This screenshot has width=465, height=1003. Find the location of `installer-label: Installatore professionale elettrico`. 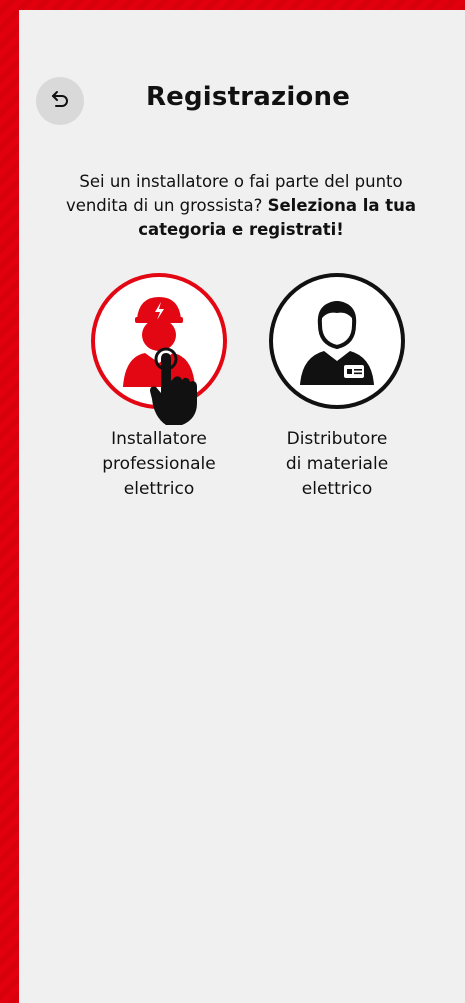

installer-label: Installatore professionale elettrico is located at coordinates (159, 464).